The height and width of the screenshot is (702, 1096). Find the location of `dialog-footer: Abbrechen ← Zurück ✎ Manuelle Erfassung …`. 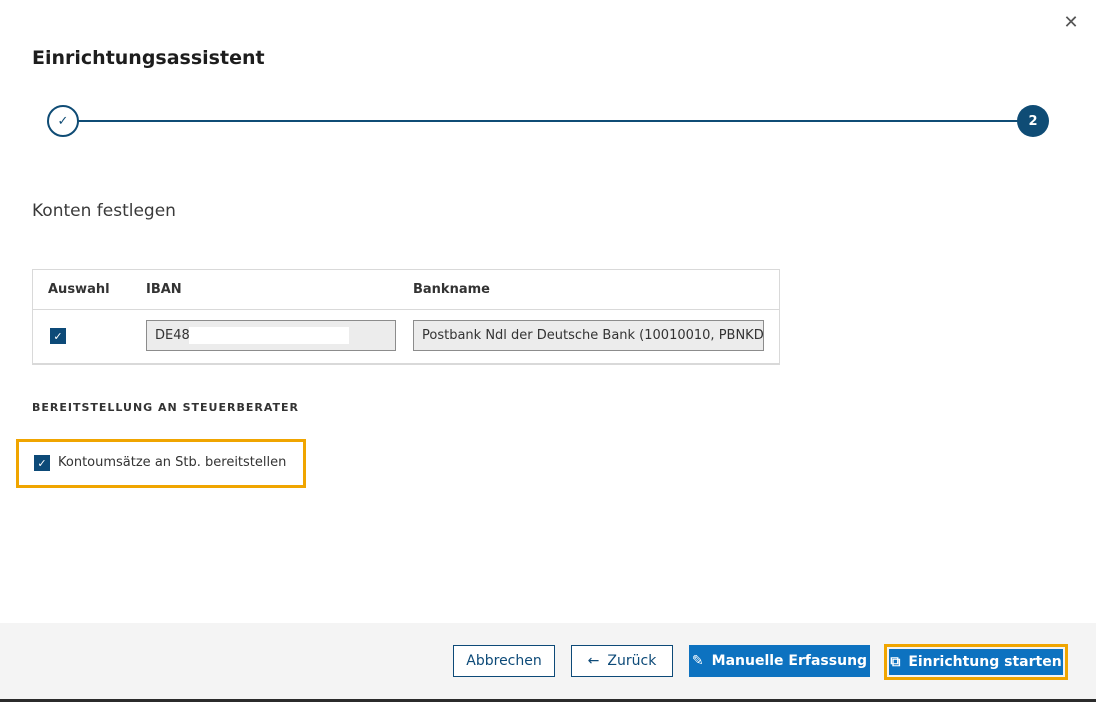

dialog-footer: Abbrechen ← Zurück ✎ Manuelle Erfassung … is located at coordinates (548, 661).